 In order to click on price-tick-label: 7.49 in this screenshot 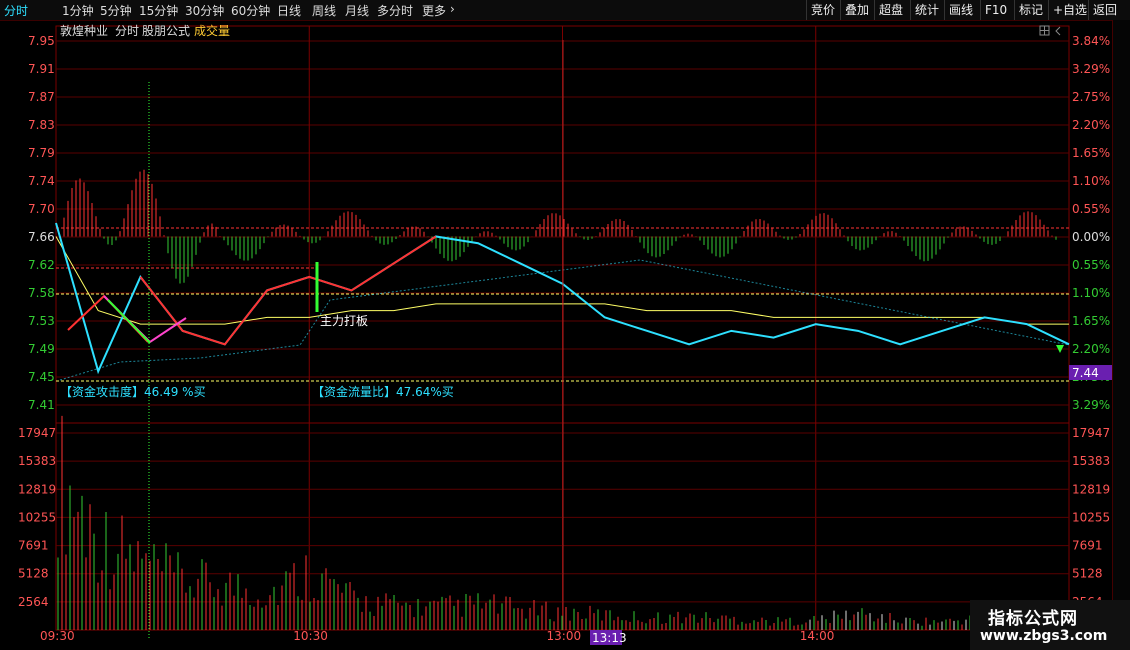, I will do `click(41, 349)`.